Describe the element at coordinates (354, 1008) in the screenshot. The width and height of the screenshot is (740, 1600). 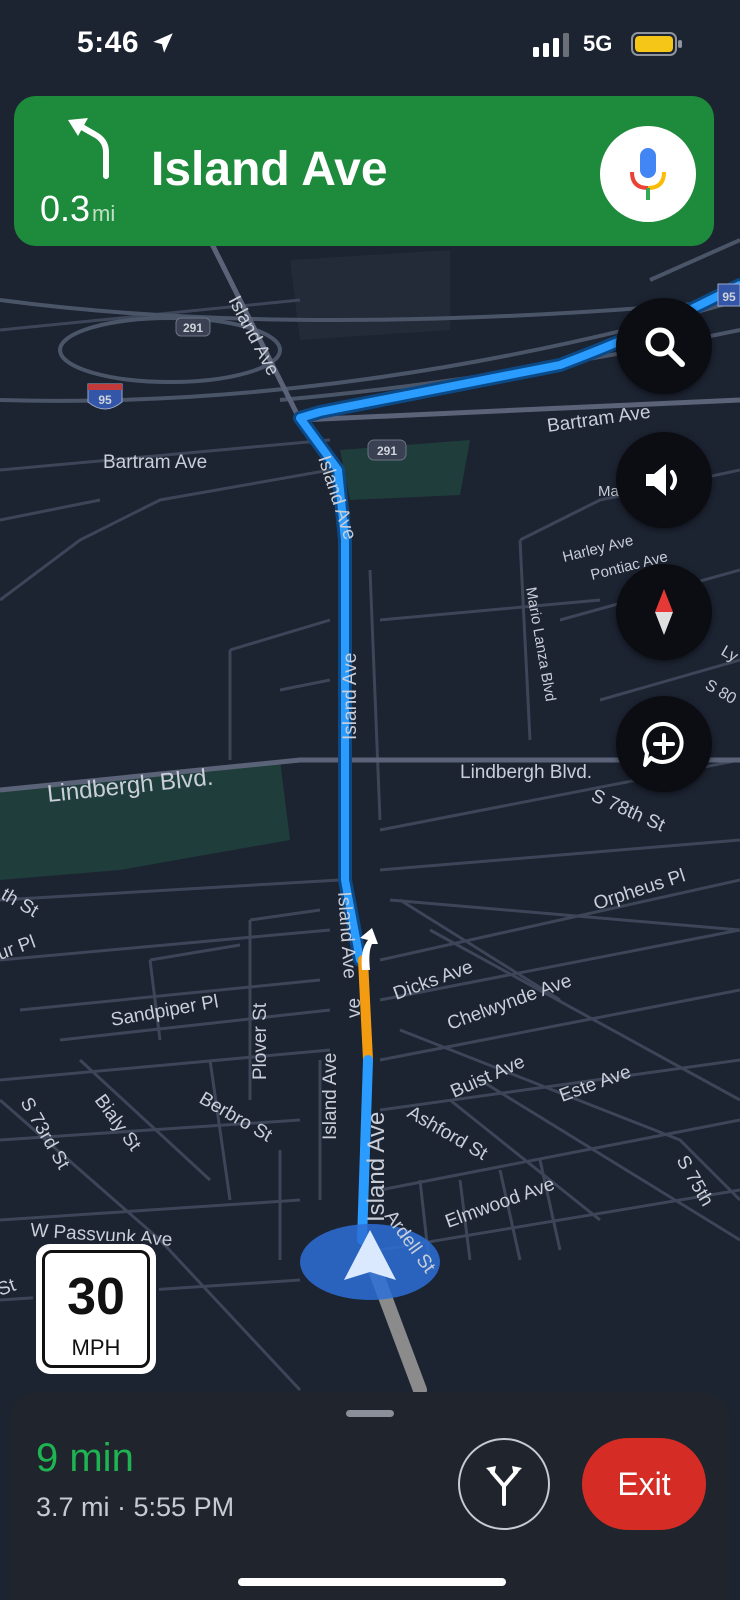
I see `map-label-ve: ve` at that location.